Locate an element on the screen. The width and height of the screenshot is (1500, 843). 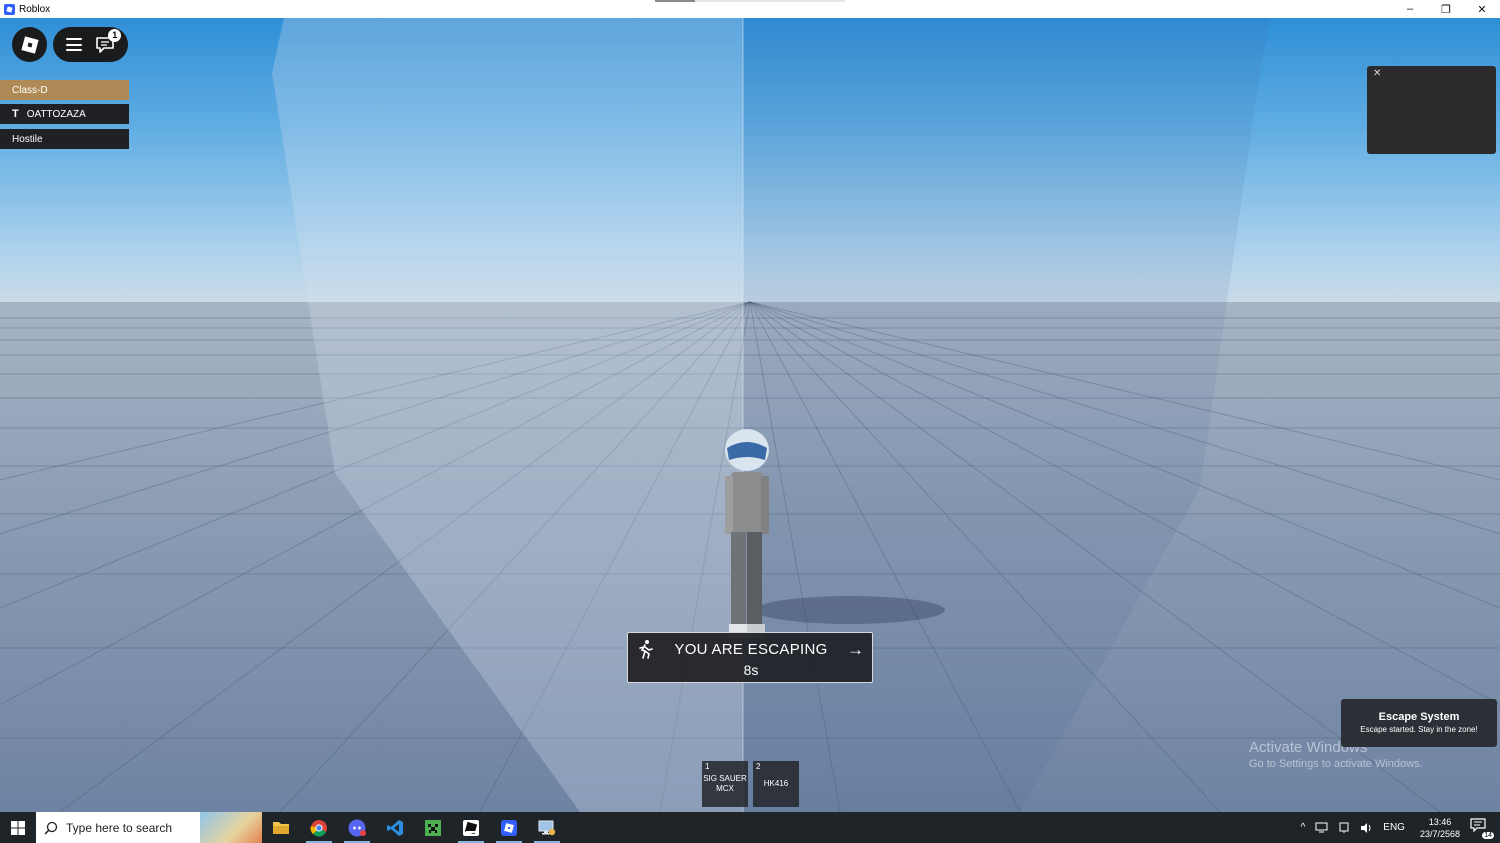
arrow-right-icon: → is located at coordinates (855, 649).